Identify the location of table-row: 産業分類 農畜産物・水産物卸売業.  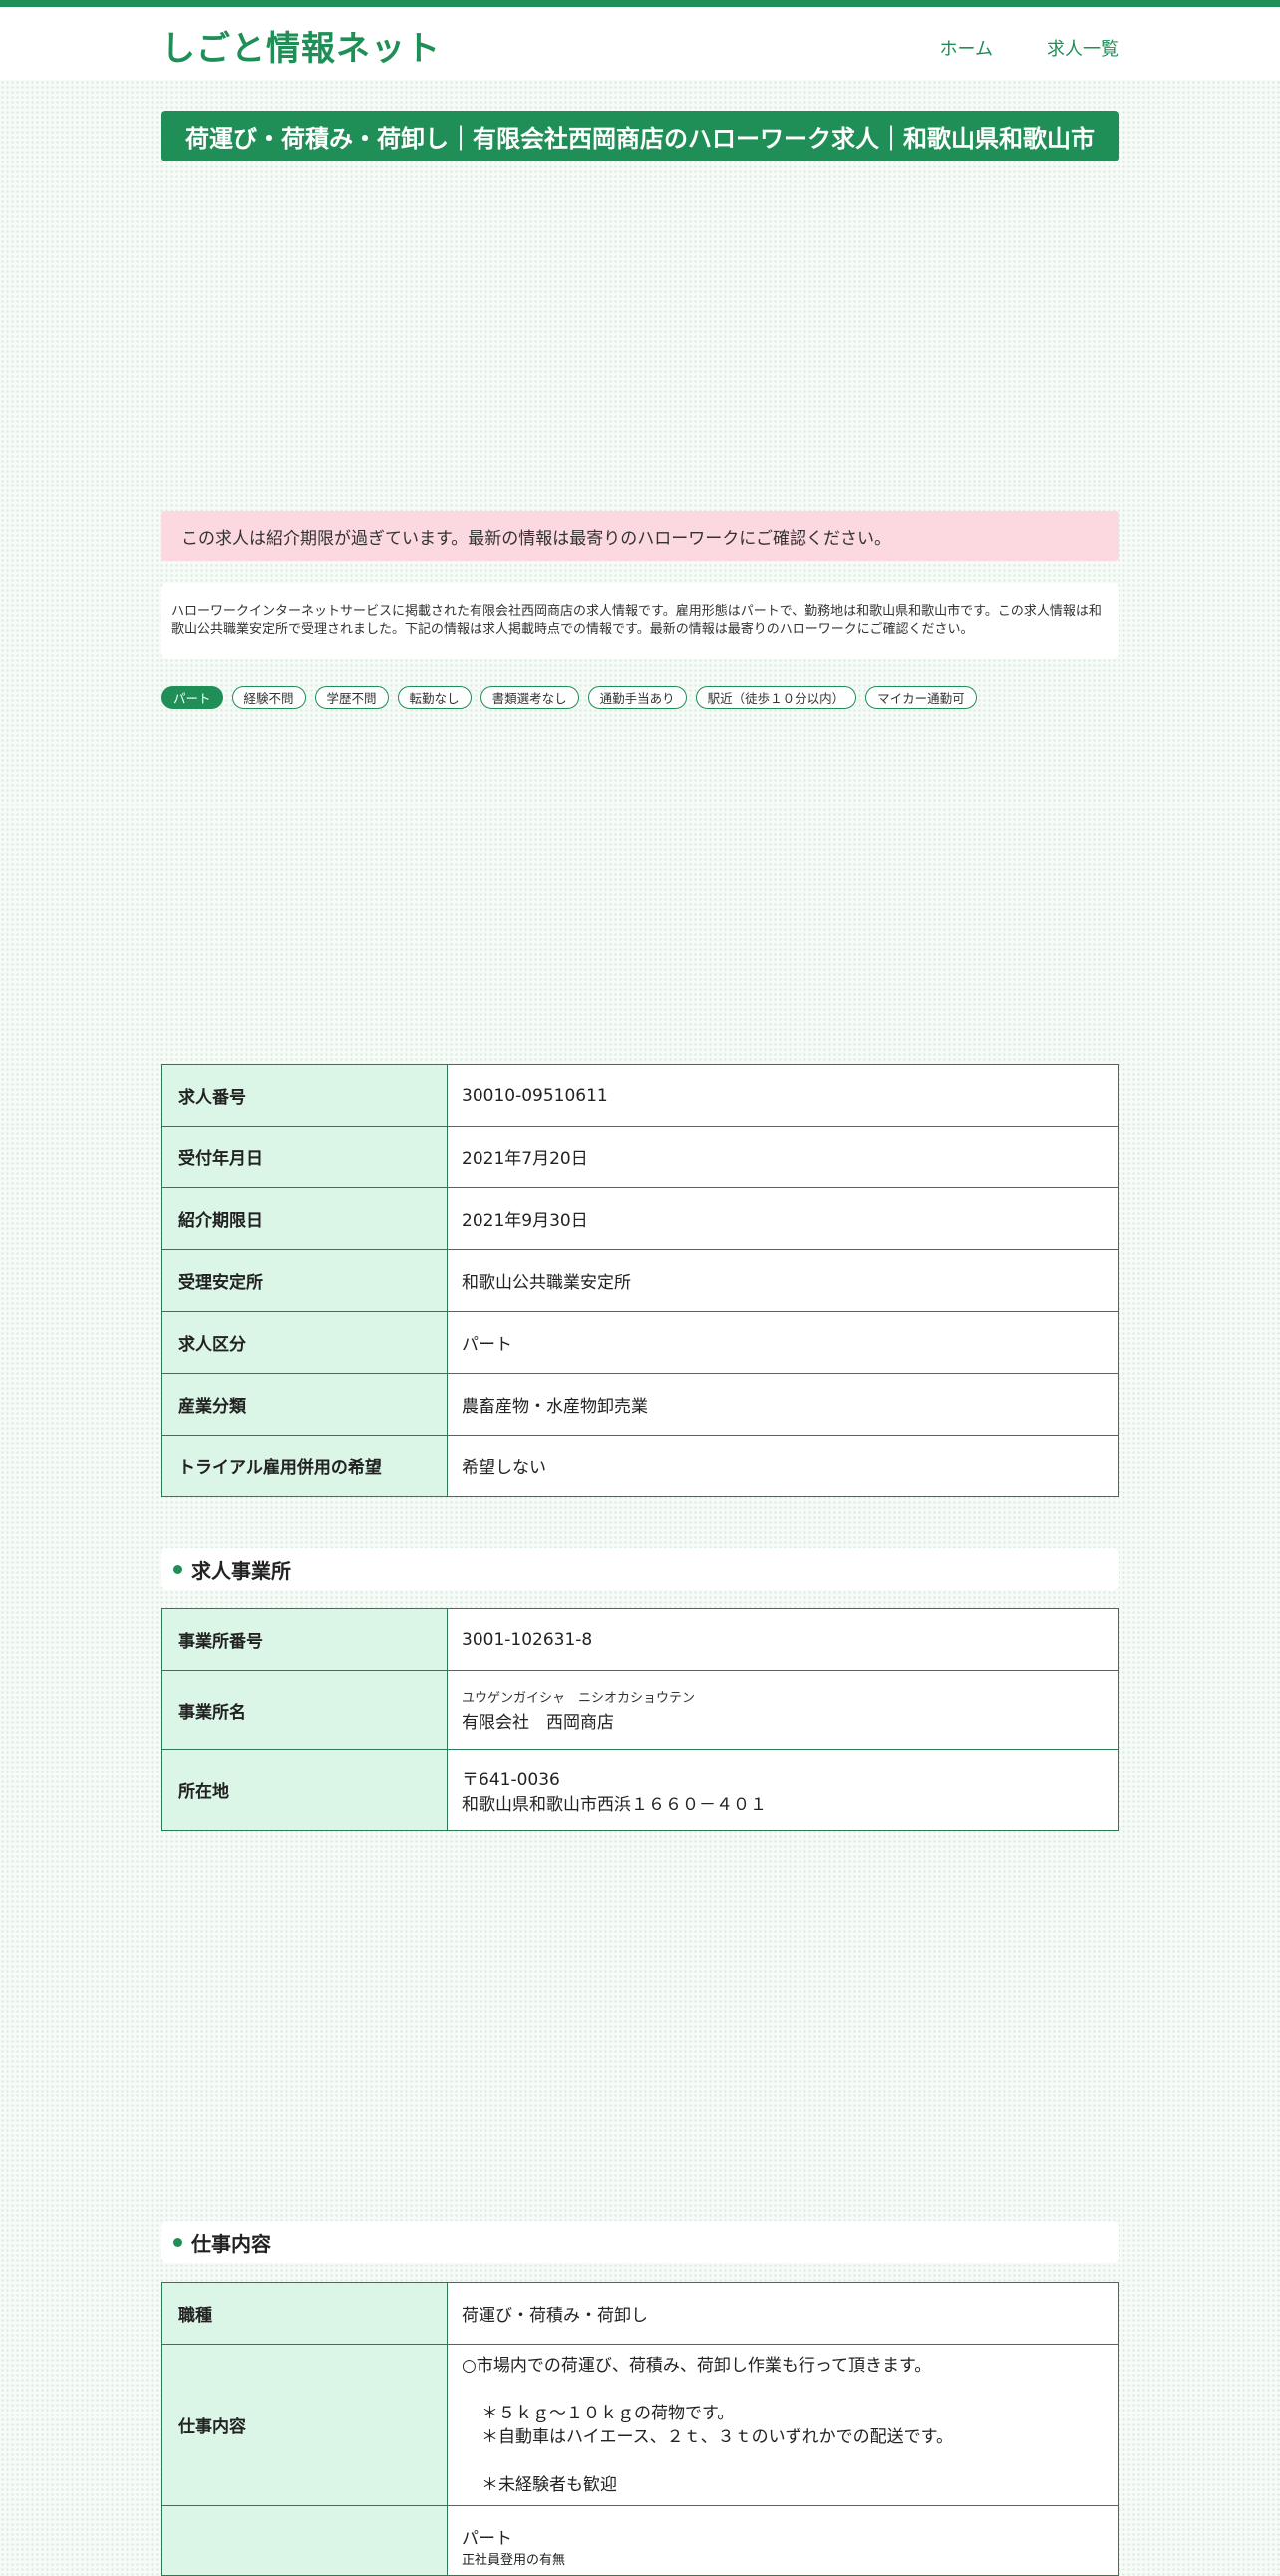
(640, 1404).